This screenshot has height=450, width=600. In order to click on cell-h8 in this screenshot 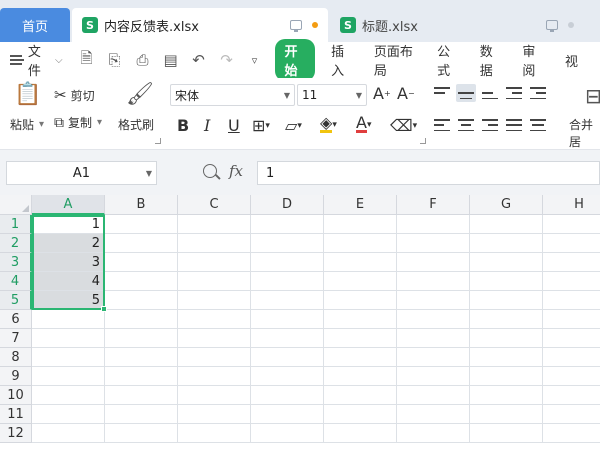, I will do `click(571, 357)`.